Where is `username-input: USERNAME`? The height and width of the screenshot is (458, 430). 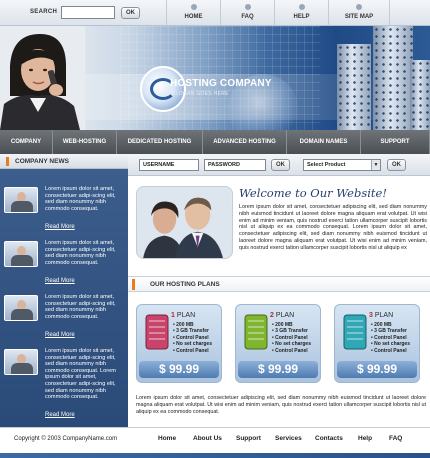 username-input: USERNAME is located at coordinates (169, 165).